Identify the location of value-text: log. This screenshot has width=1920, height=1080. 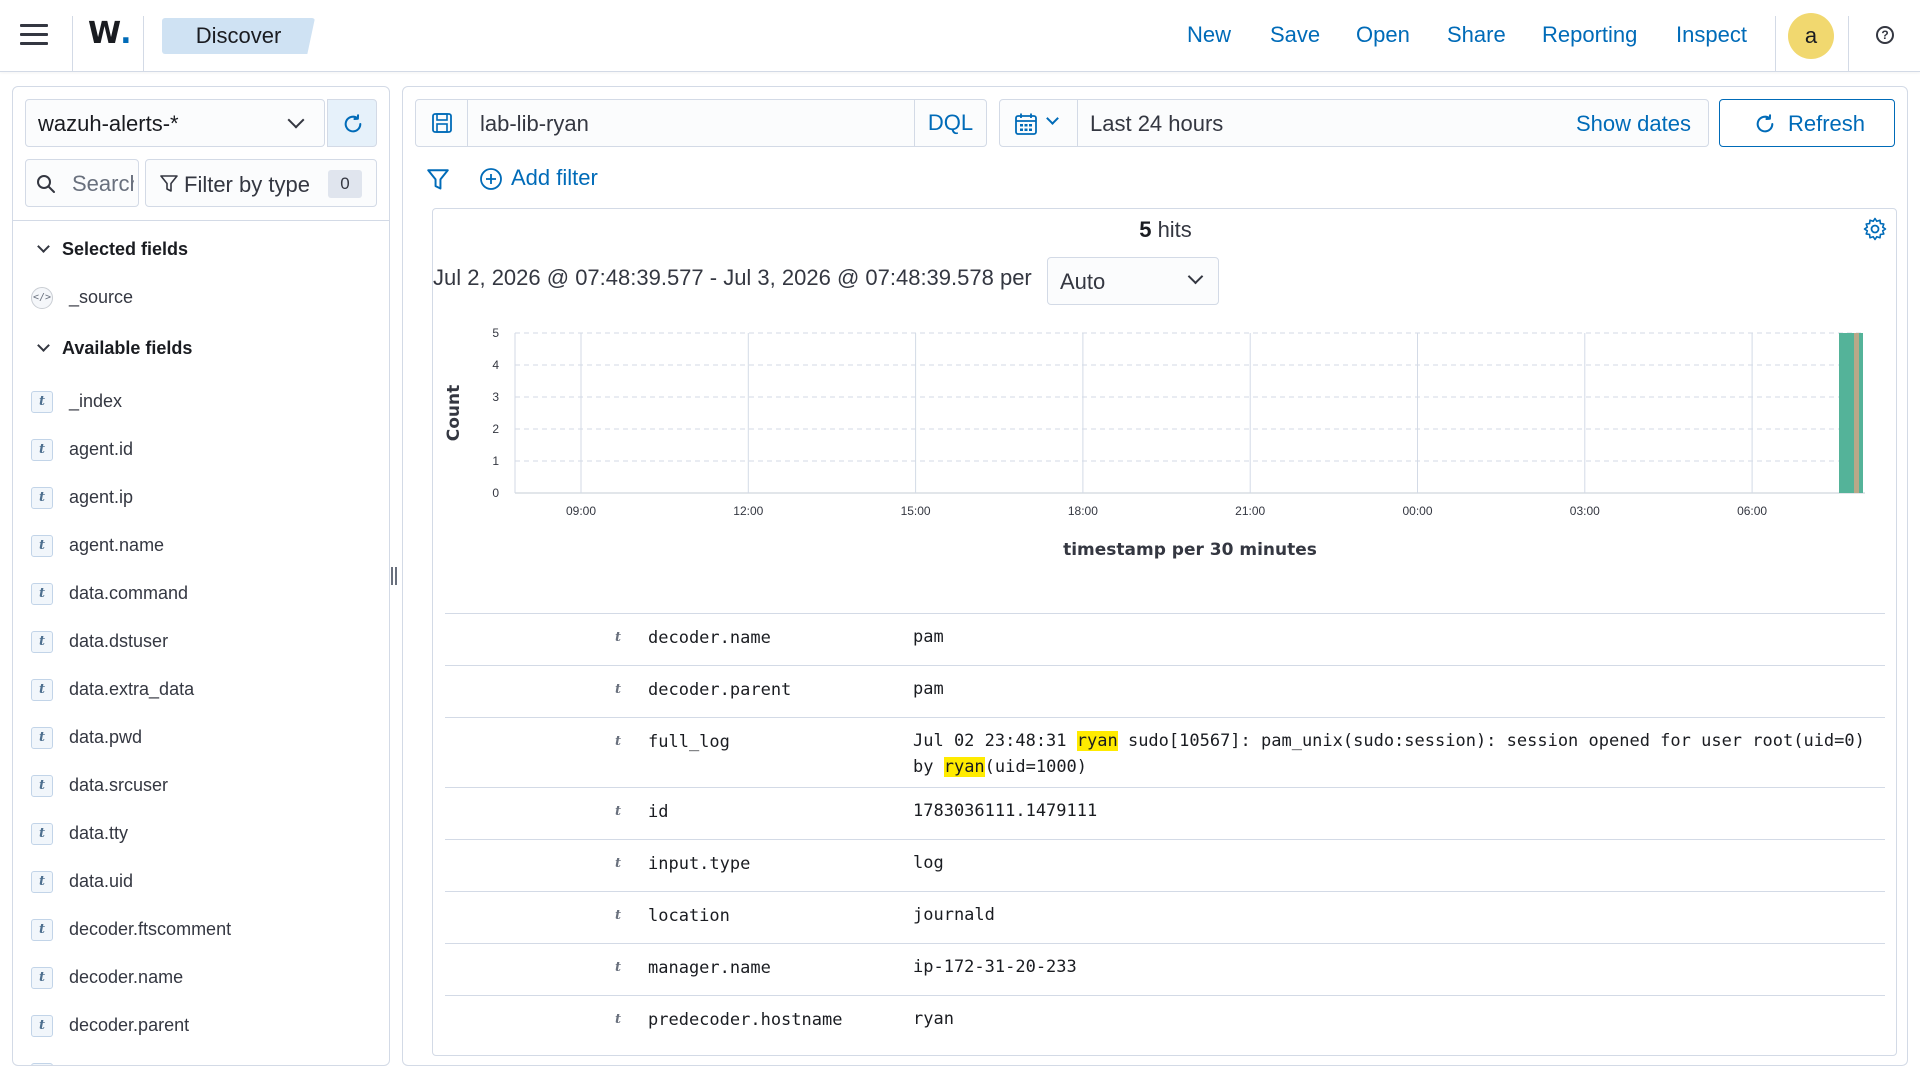
(928, 863).